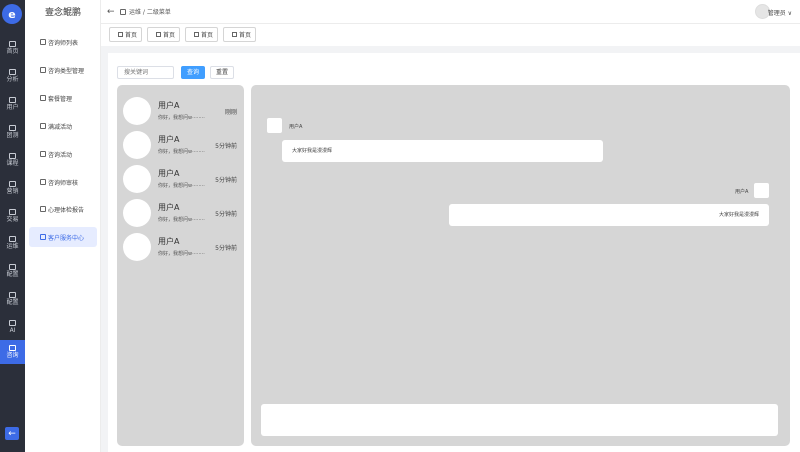 This screenshot has height=452, width=800. What do you see at coordinates (12, 433) in the screenshot?
I see `collapse-button: ←` at bounding box center [12, 433].